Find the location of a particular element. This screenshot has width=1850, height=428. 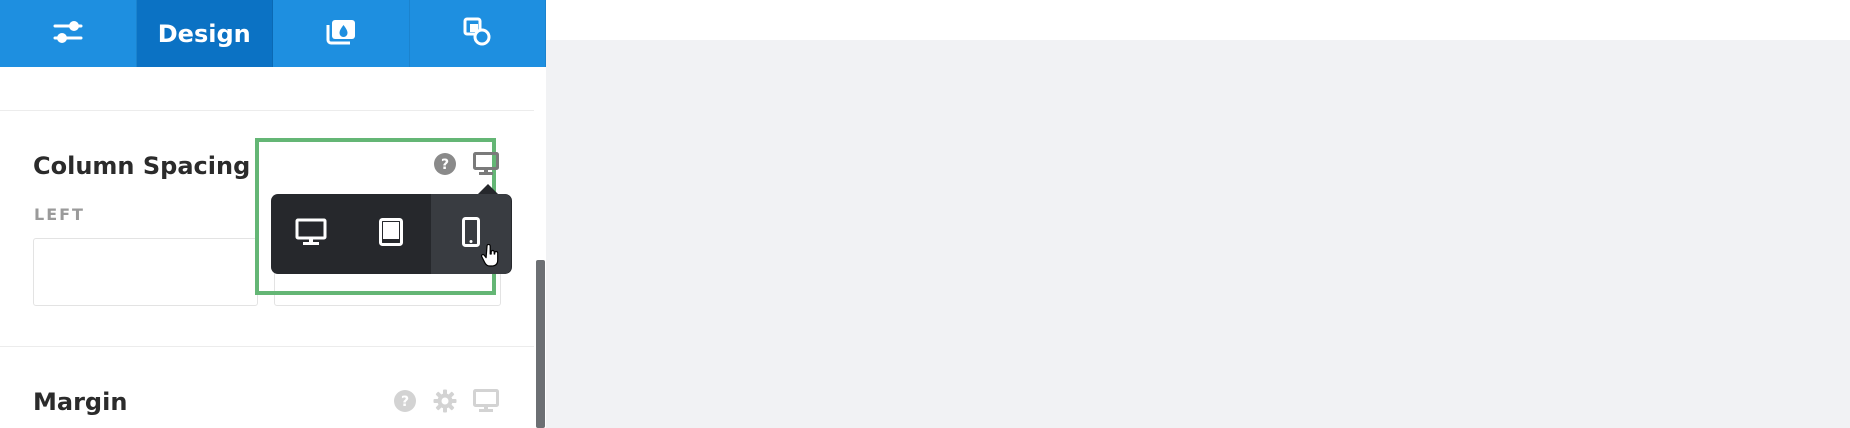

left-field-label: LEFT is located at coordinates (59, 214).